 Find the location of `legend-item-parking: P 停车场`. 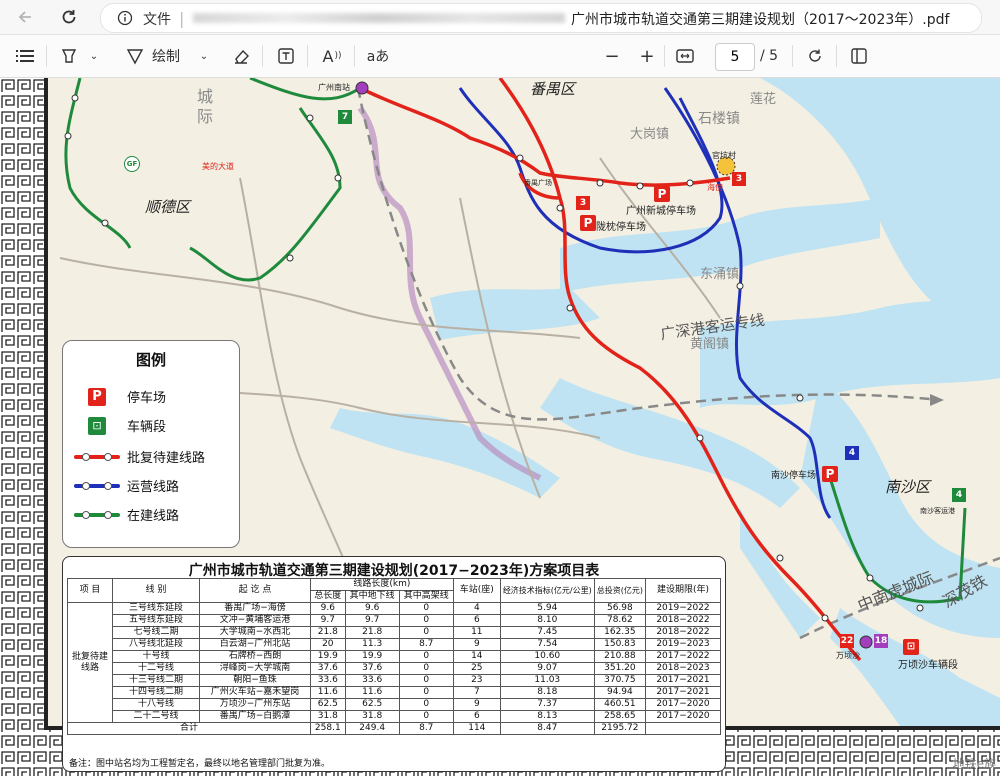

legend-item-parking: P 停车场 is located at coordinates (119, 396).